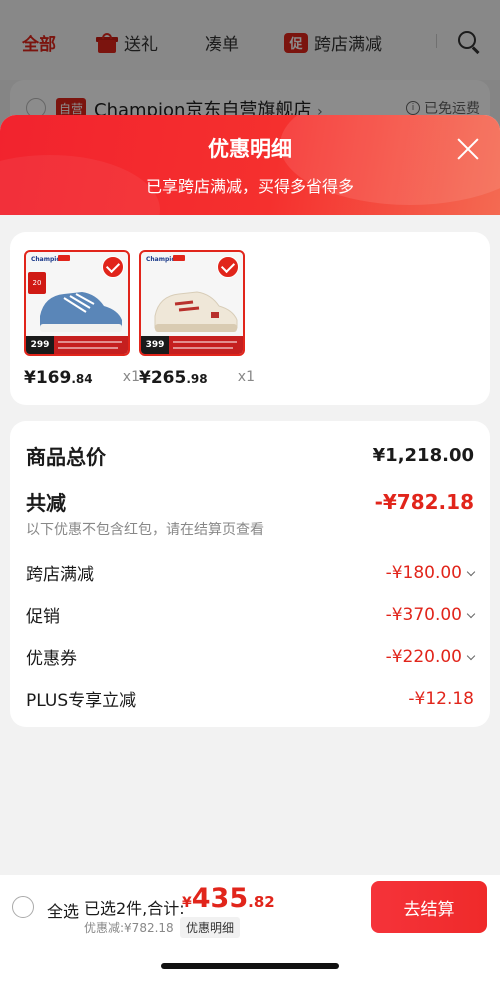 This screenshot has height=981, width=500. I want to click on goods-total-row: 商品总价 ¥1,218.00, so click(250, 455).